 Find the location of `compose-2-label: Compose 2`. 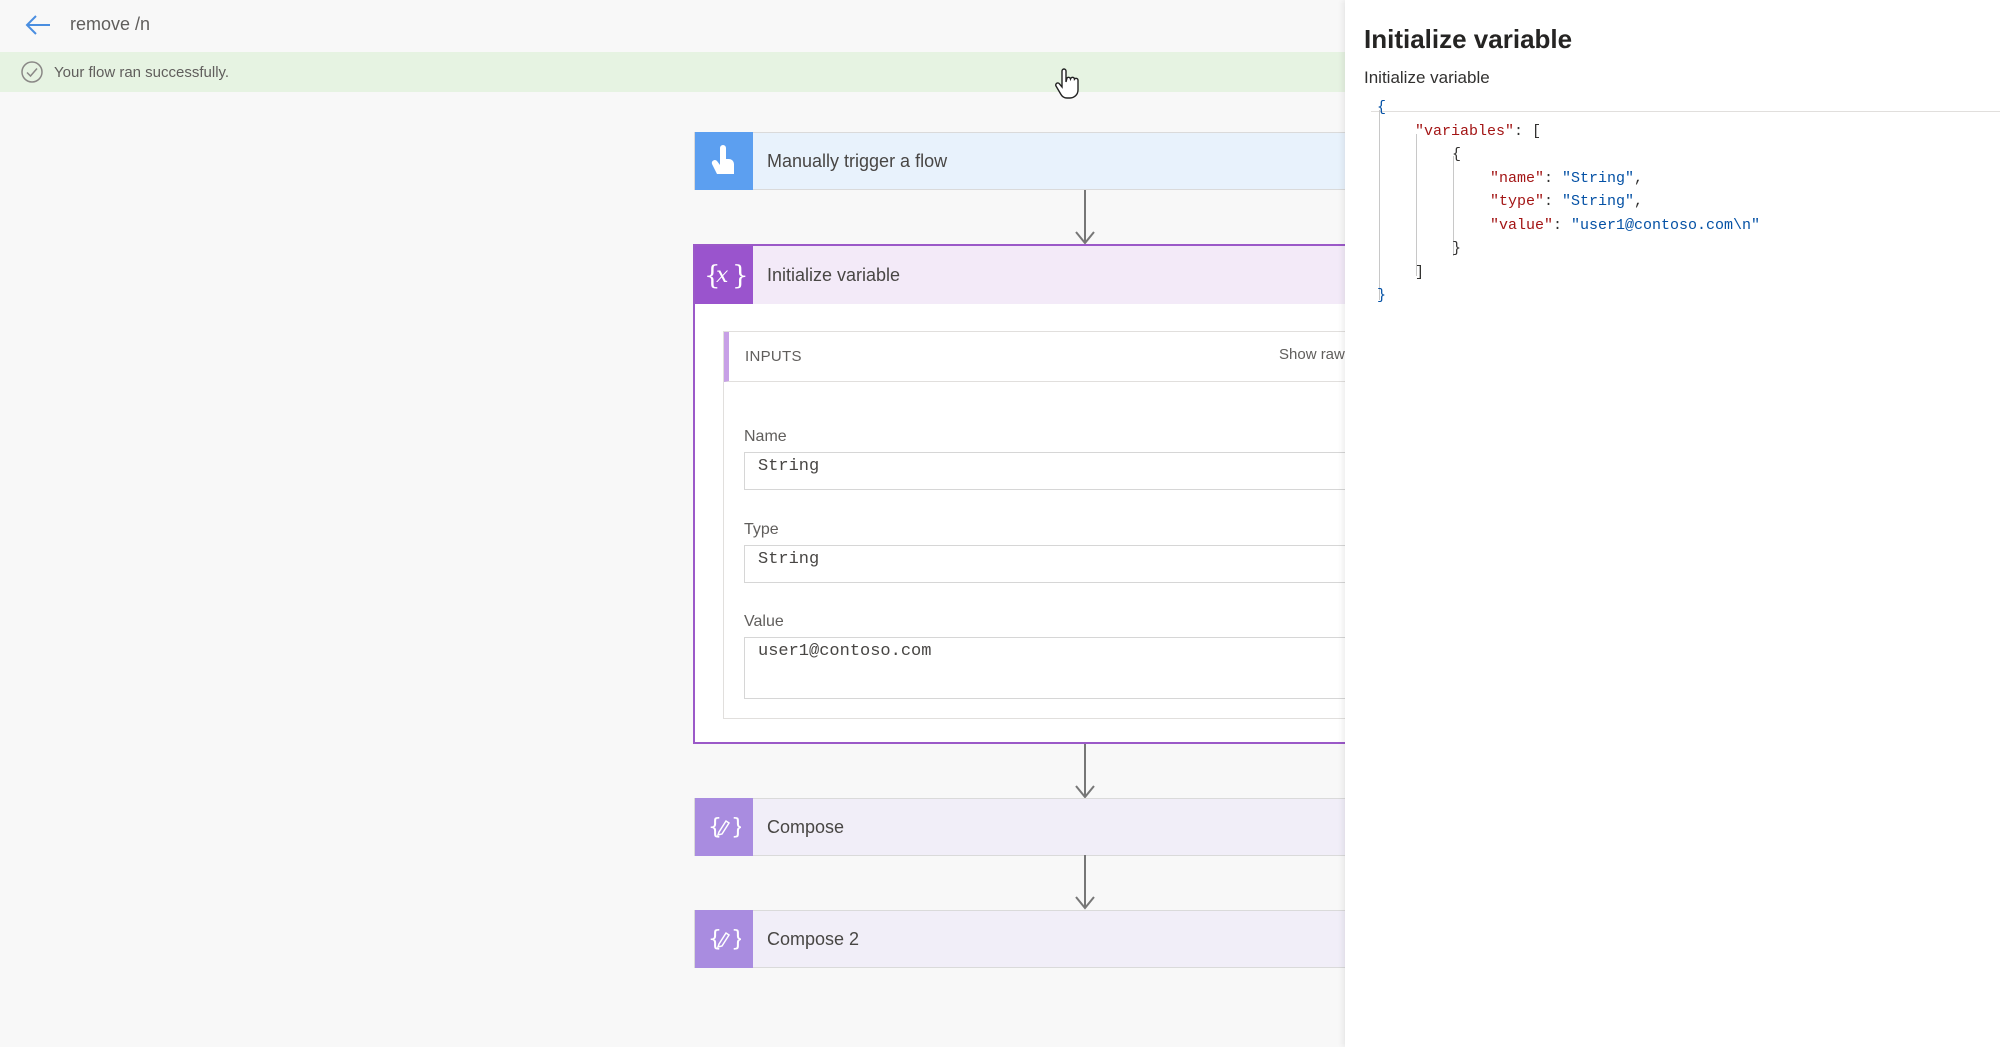

compose-2-label: Compose 2 is located at coordinates (813, 938).